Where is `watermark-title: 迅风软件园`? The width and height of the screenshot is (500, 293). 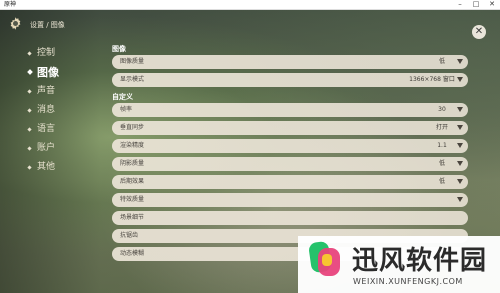 watermark-title: 迅风软件园 is located at coordinates (420, 261).